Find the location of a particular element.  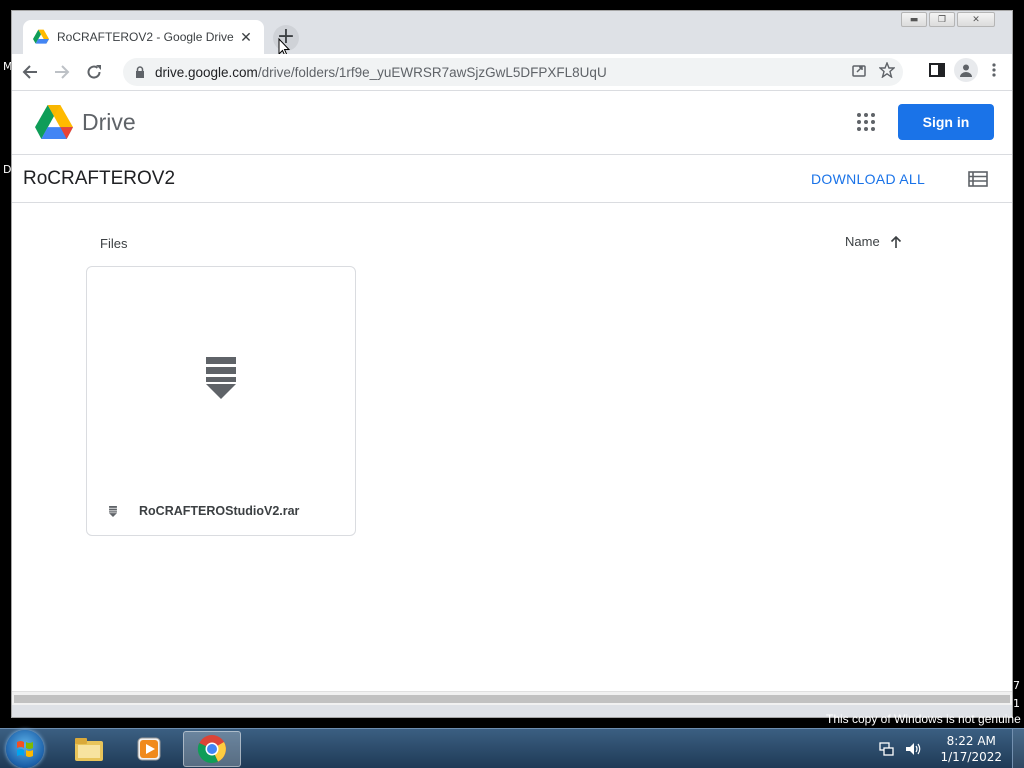

lock-icon is located at coordinates (140, 72).